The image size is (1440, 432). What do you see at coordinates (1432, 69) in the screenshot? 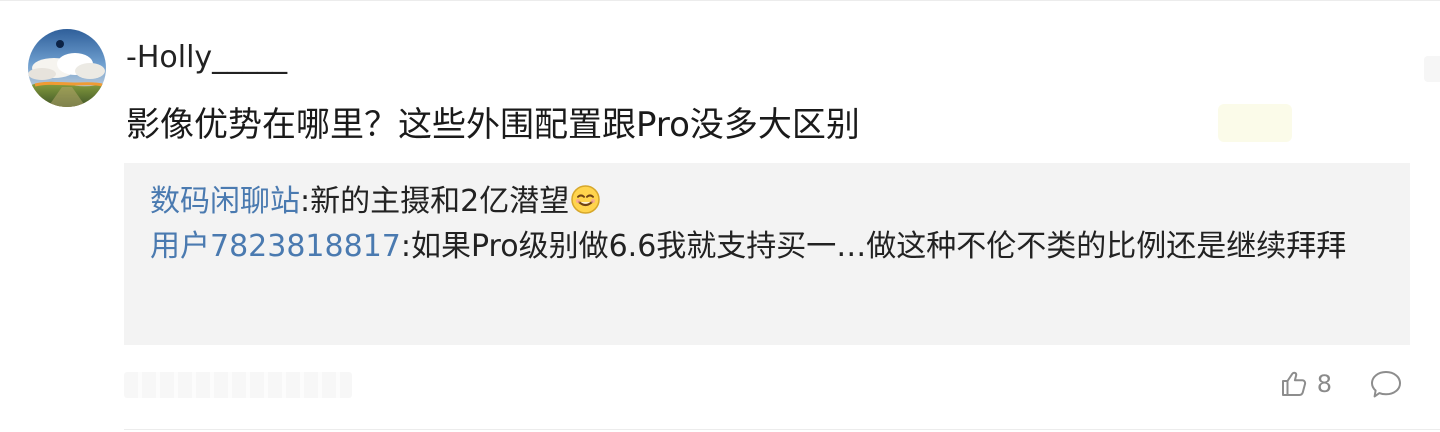
I see `right-edge-mark` at bounding box center [1432, 69].